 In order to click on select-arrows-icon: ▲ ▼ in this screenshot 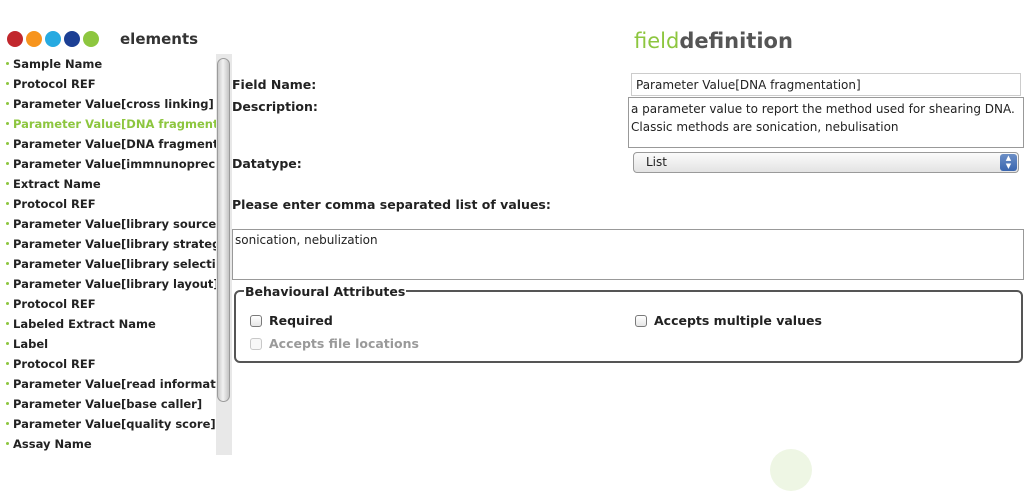, I will do `click(1008, 162)`.